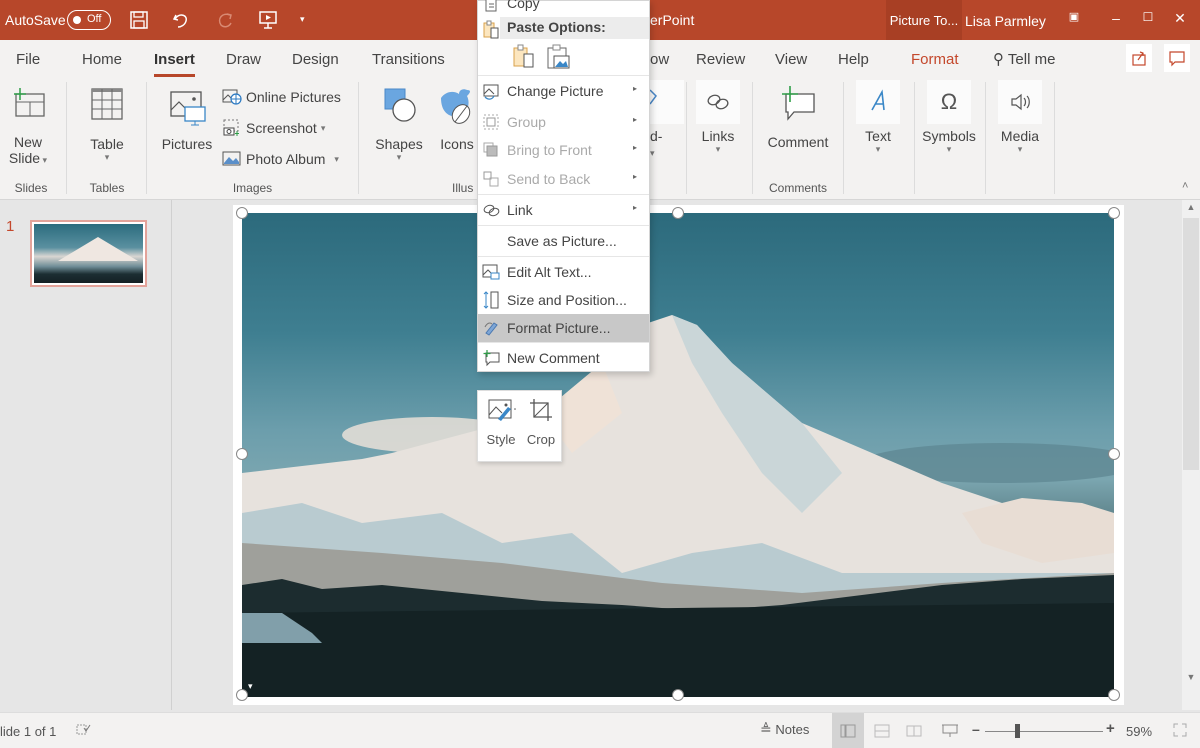 The width and height of the screenshot is (1200, 748). I want to click on maximize-icon: ☐, so click(1148, 20).